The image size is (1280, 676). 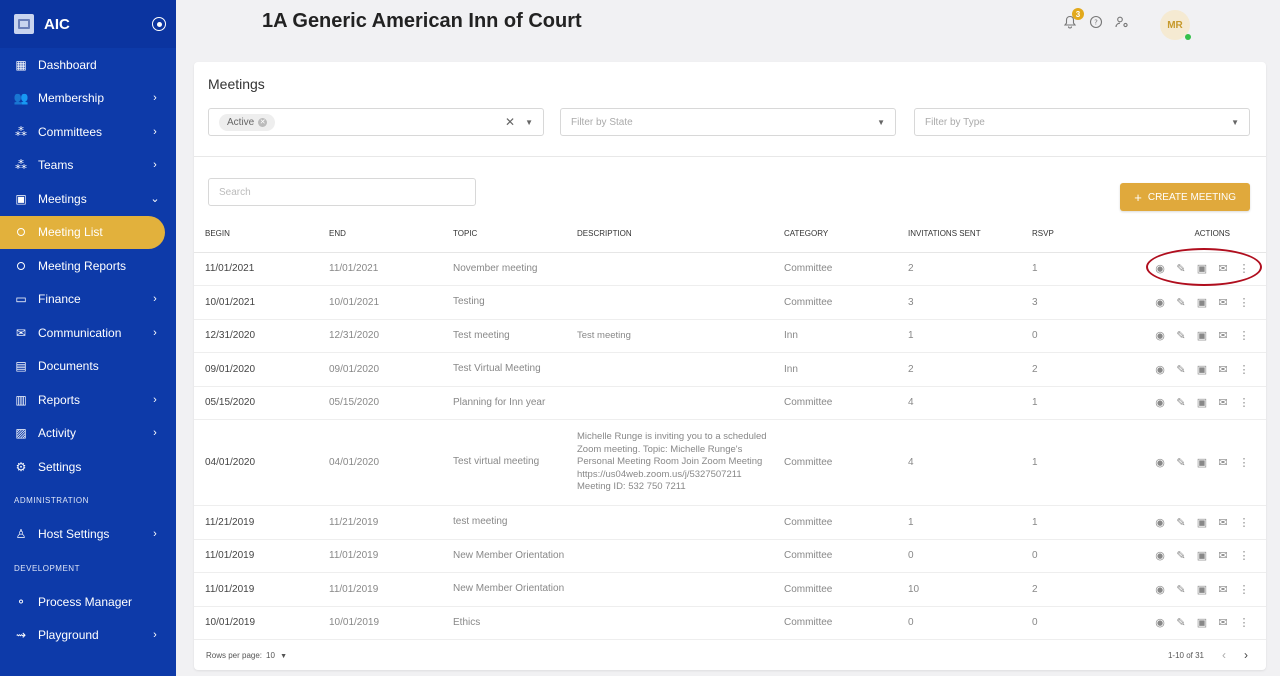 I want to click on create-meeting-button: + CREATE MEETING, so click(x=1185, y=197).